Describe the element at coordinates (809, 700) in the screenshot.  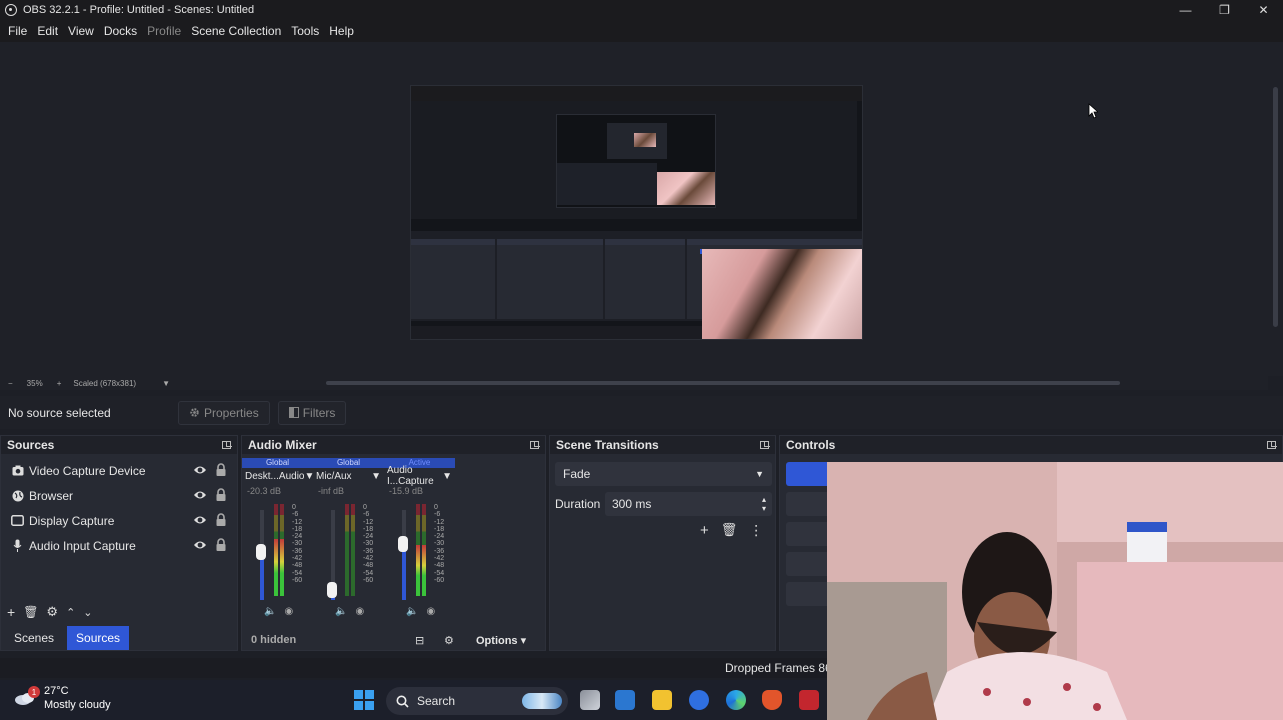
I see `app-icon` at that location.